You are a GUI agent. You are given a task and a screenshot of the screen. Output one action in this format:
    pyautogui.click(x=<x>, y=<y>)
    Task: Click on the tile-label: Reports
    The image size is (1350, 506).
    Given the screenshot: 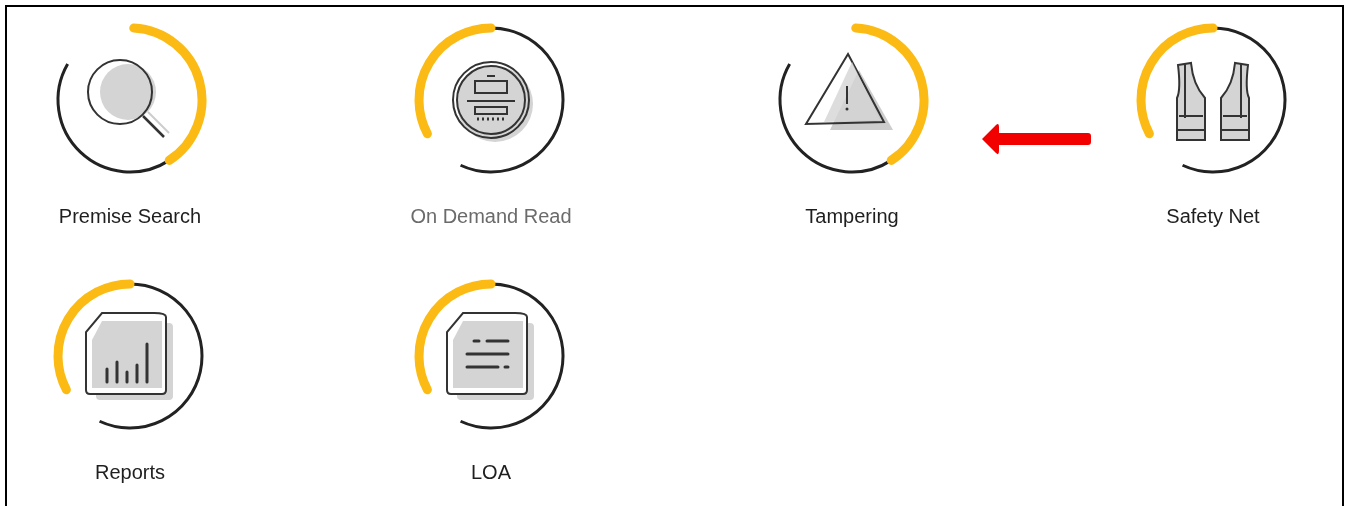 What is the action you would take?
    pyautogui.click(x=130, y=472)
    